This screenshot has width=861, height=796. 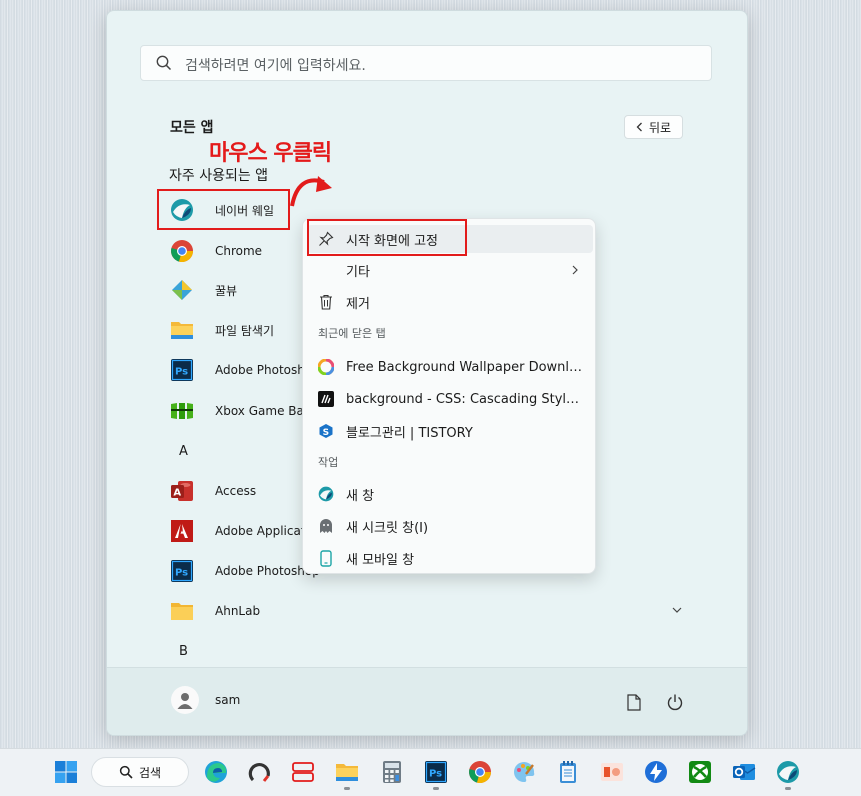 What do you see at coordinates (192, 128) in the screenshot?
I see `all-apps-title: 모든 앱` at bounding box center [192, 128].